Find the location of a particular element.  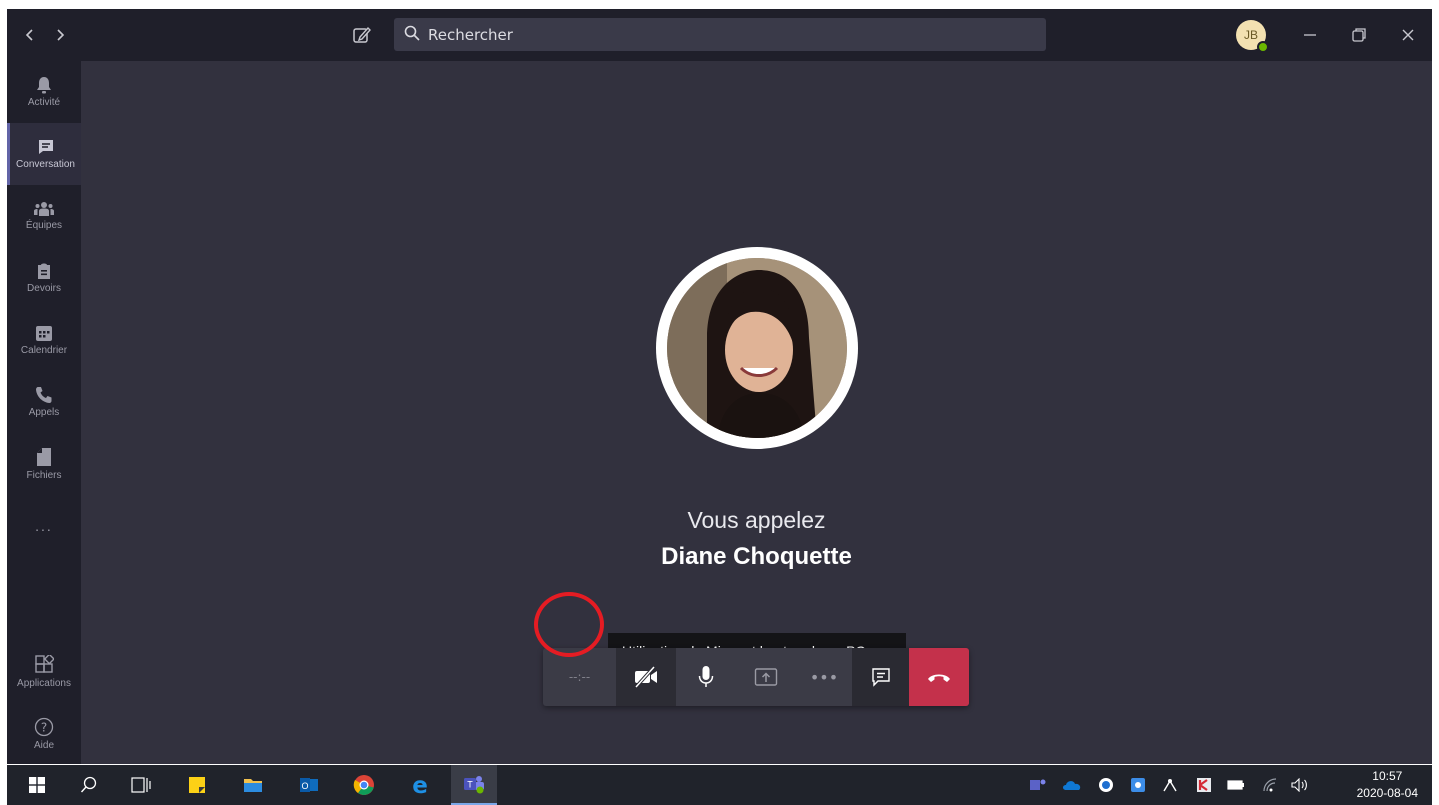

microphone-button is located at coordinates (706, 677).